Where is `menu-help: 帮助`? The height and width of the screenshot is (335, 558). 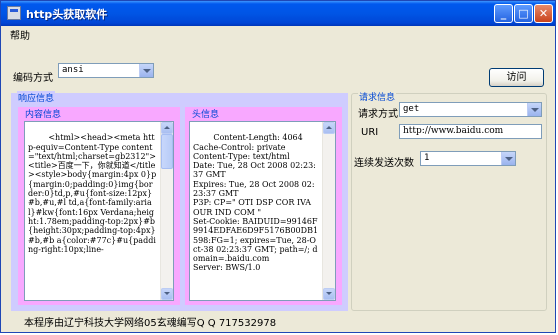 menu-help: 帮助 is located at coordinates (20, 34).